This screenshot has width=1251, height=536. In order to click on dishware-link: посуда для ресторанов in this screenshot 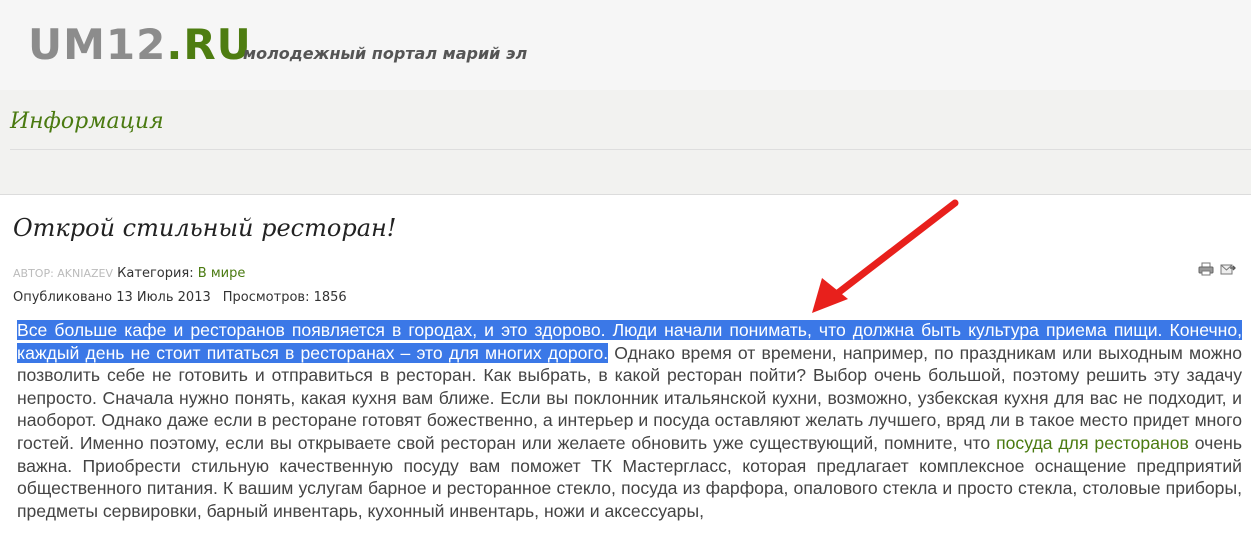, I will do `click(1092, 443)`.